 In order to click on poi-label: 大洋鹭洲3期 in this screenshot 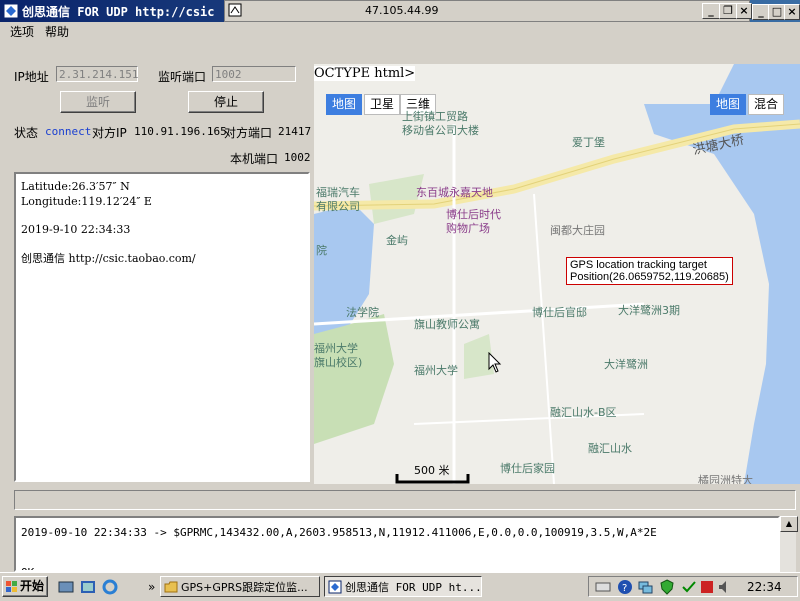, I will do `click(649, 310)`.